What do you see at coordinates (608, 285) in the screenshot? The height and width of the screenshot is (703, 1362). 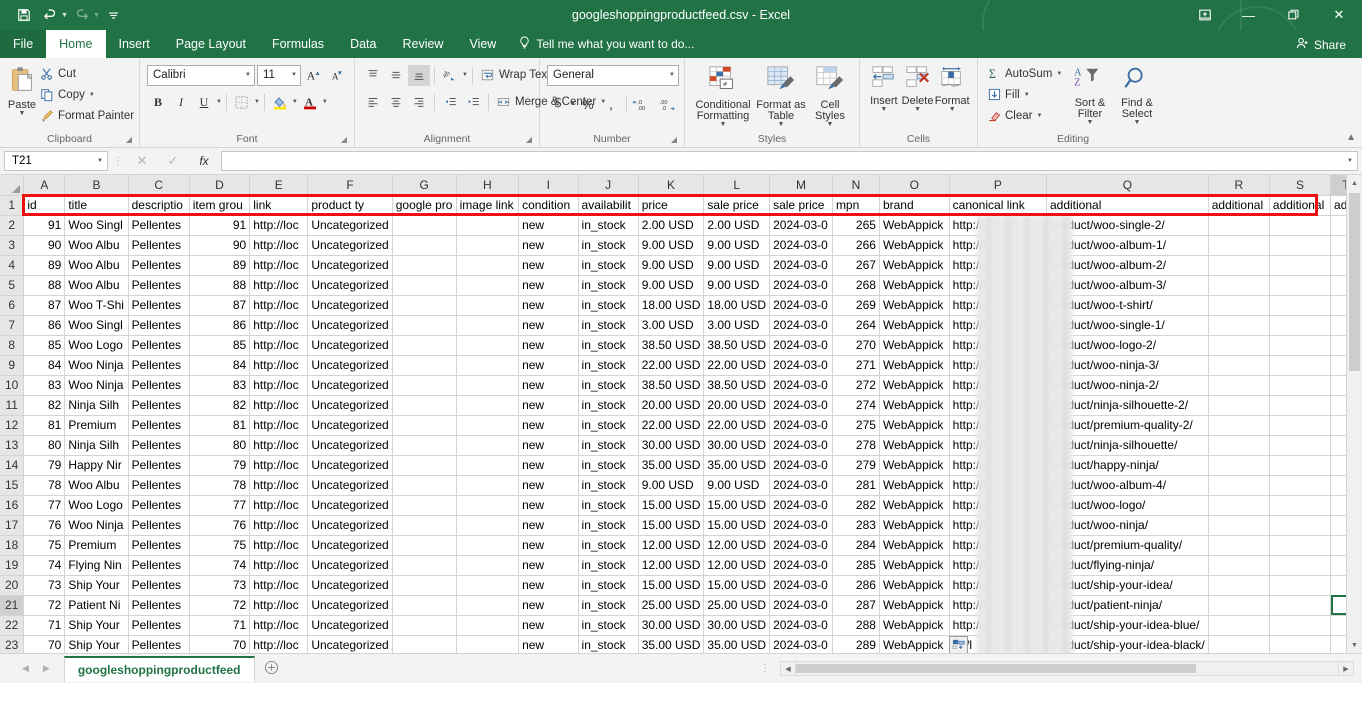 I see `cell-J5: in_stock` at bounding box center [608, 285].